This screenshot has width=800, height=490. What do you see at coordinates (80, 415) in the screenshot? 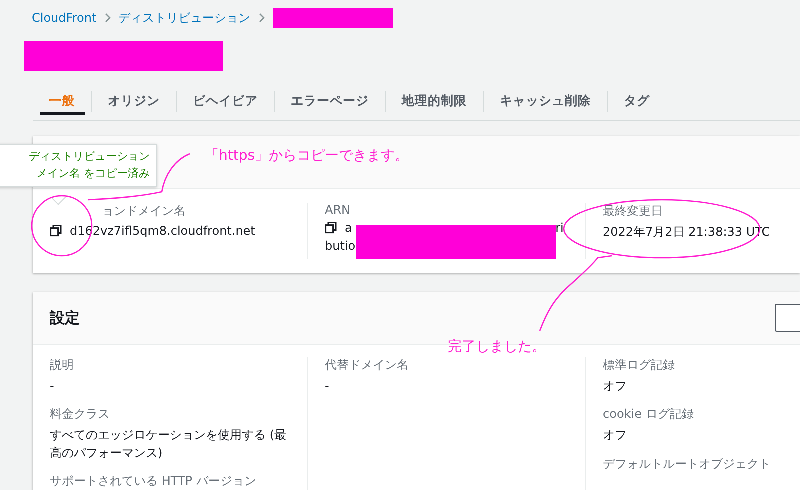
I see `field-label: 料金クラス` at bounding box center [80, 415].